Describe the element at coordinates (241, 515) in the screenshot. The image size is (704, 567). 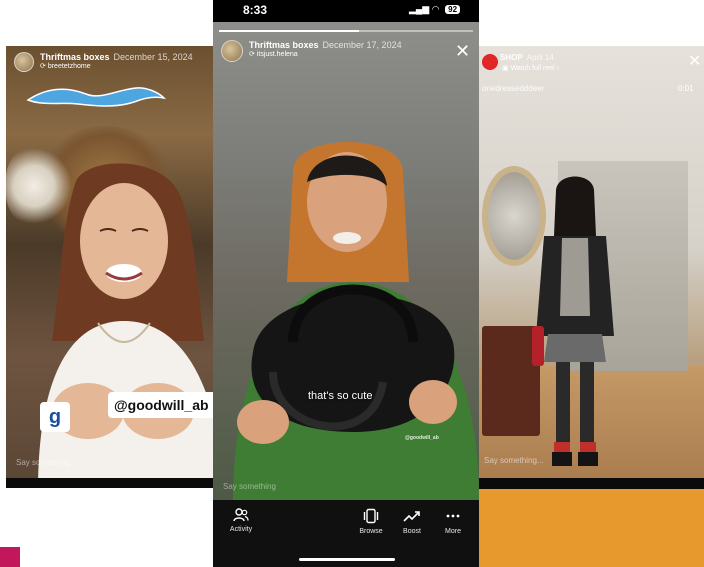
I see `people-icon` at that location.